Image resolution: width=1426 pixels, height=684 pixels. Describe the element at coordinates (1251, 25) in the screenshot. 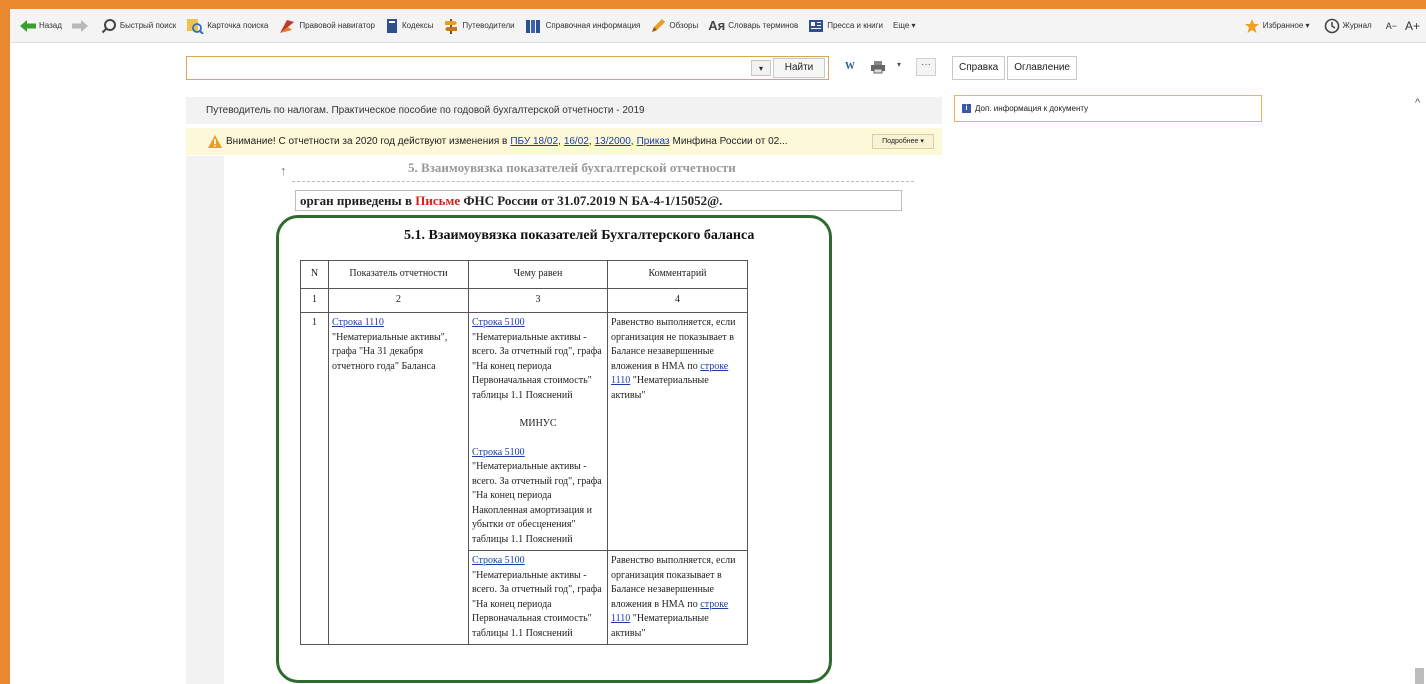

I see `star-icon` at that location.